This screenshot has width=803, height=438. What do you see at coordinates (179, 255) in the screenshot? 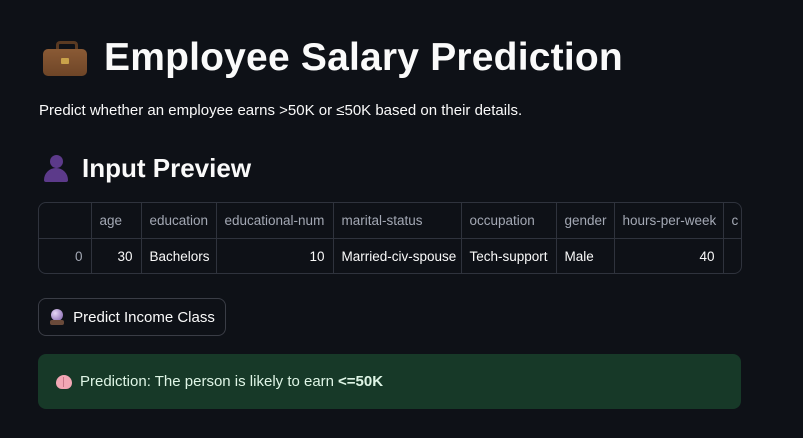
I see `education-cell: Bachelors` at bounding box center [179, 255].